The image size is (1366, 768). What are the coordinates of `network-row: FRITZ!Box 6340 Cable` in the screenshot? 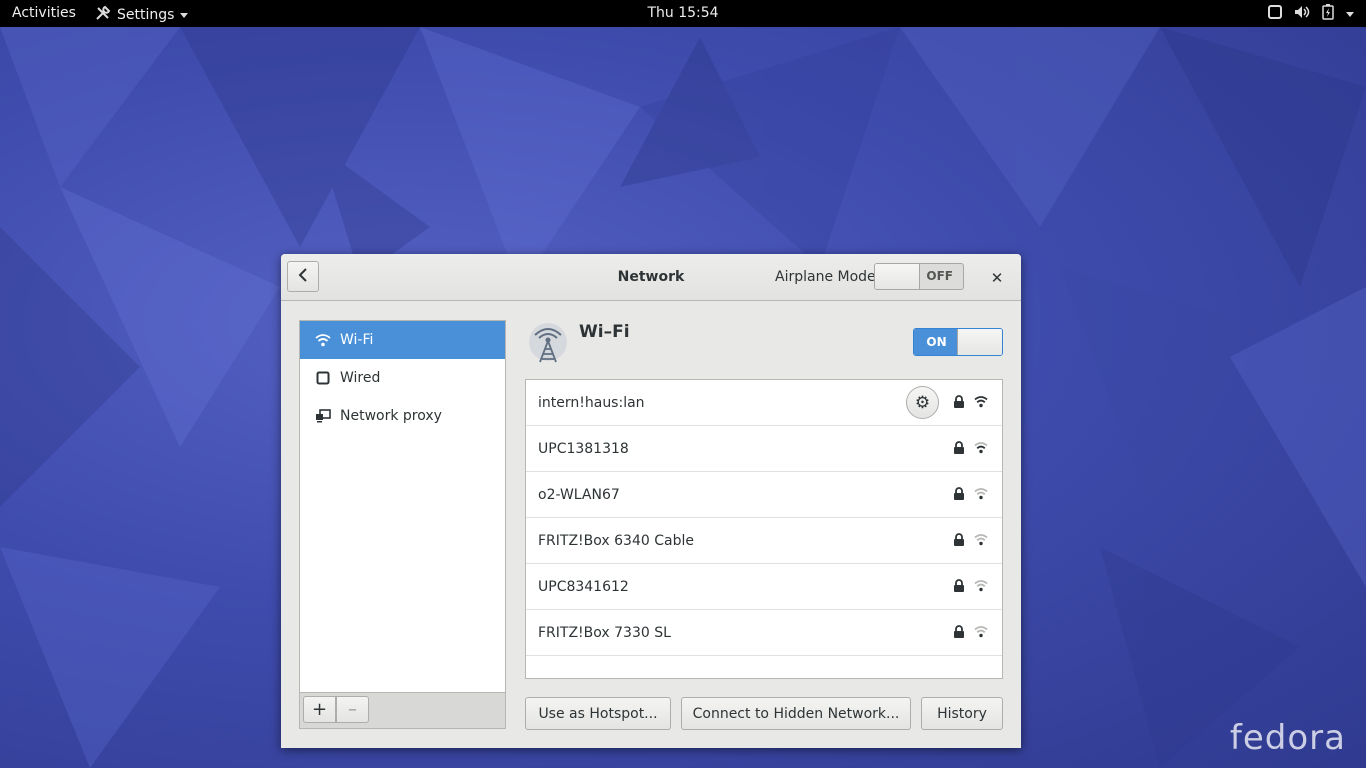 It's located at (764, 541).